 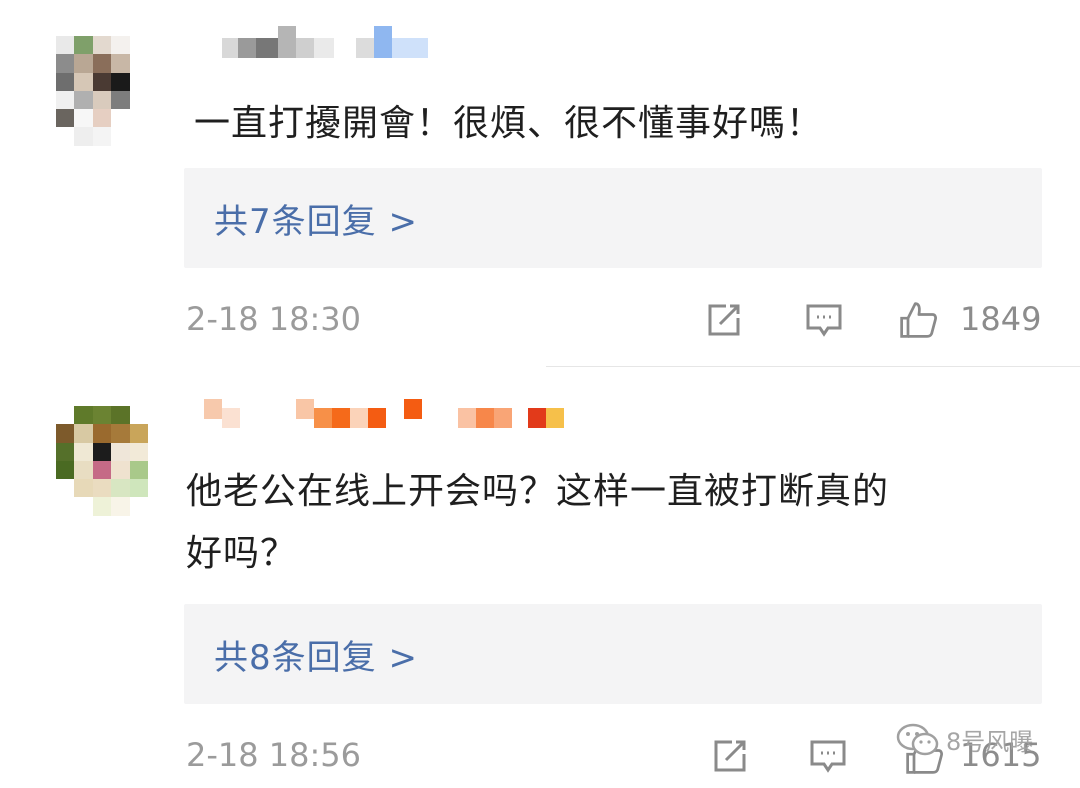 What do you see at coordinates (613, 218) in the screenshot?
I see `reply-box: 共7条回复 >` at bounding box center [613, 218].